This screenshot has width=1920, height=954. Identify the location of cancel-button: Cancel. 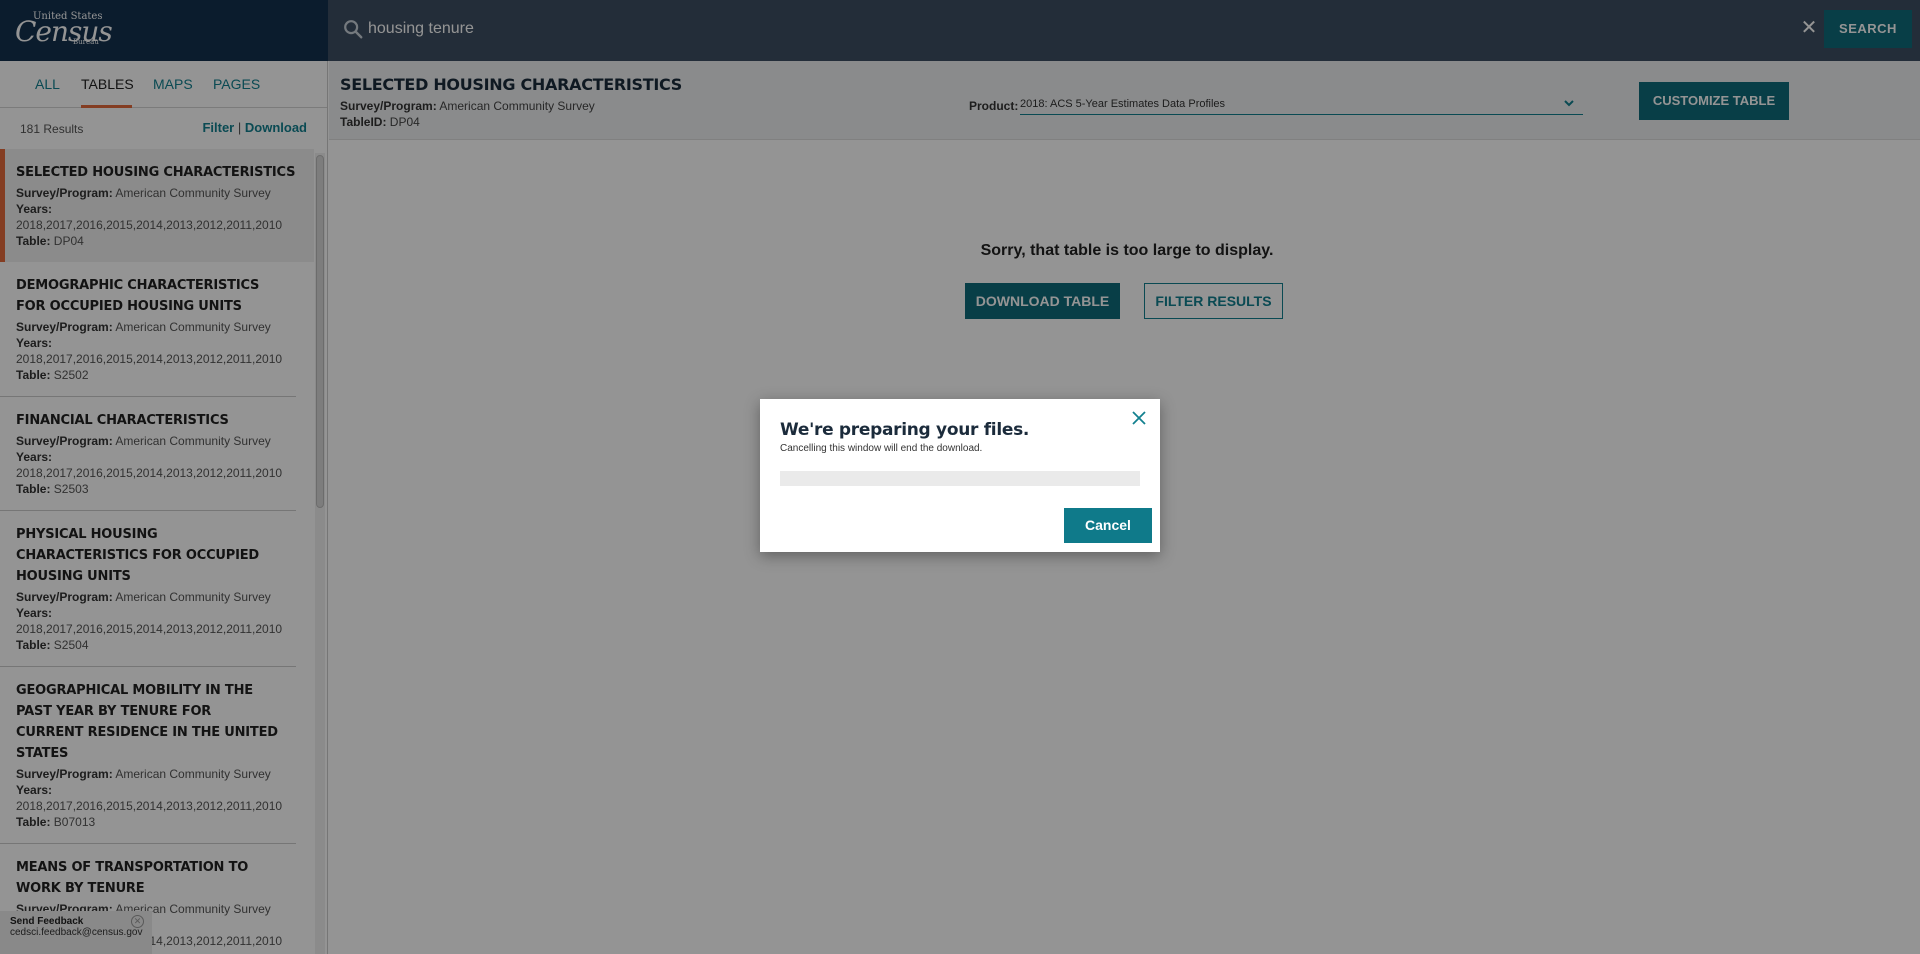
(1108, 525).